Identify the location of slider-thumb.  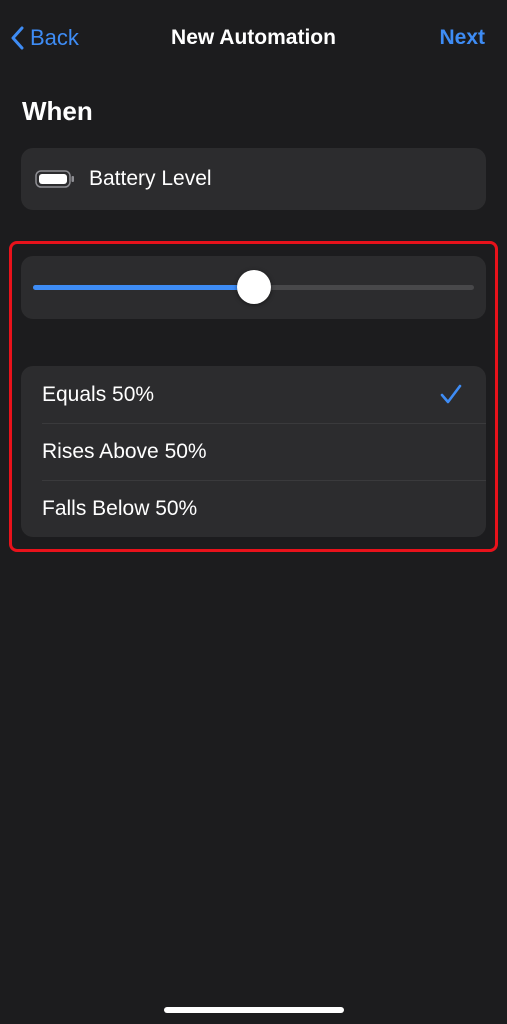
(253, 287).